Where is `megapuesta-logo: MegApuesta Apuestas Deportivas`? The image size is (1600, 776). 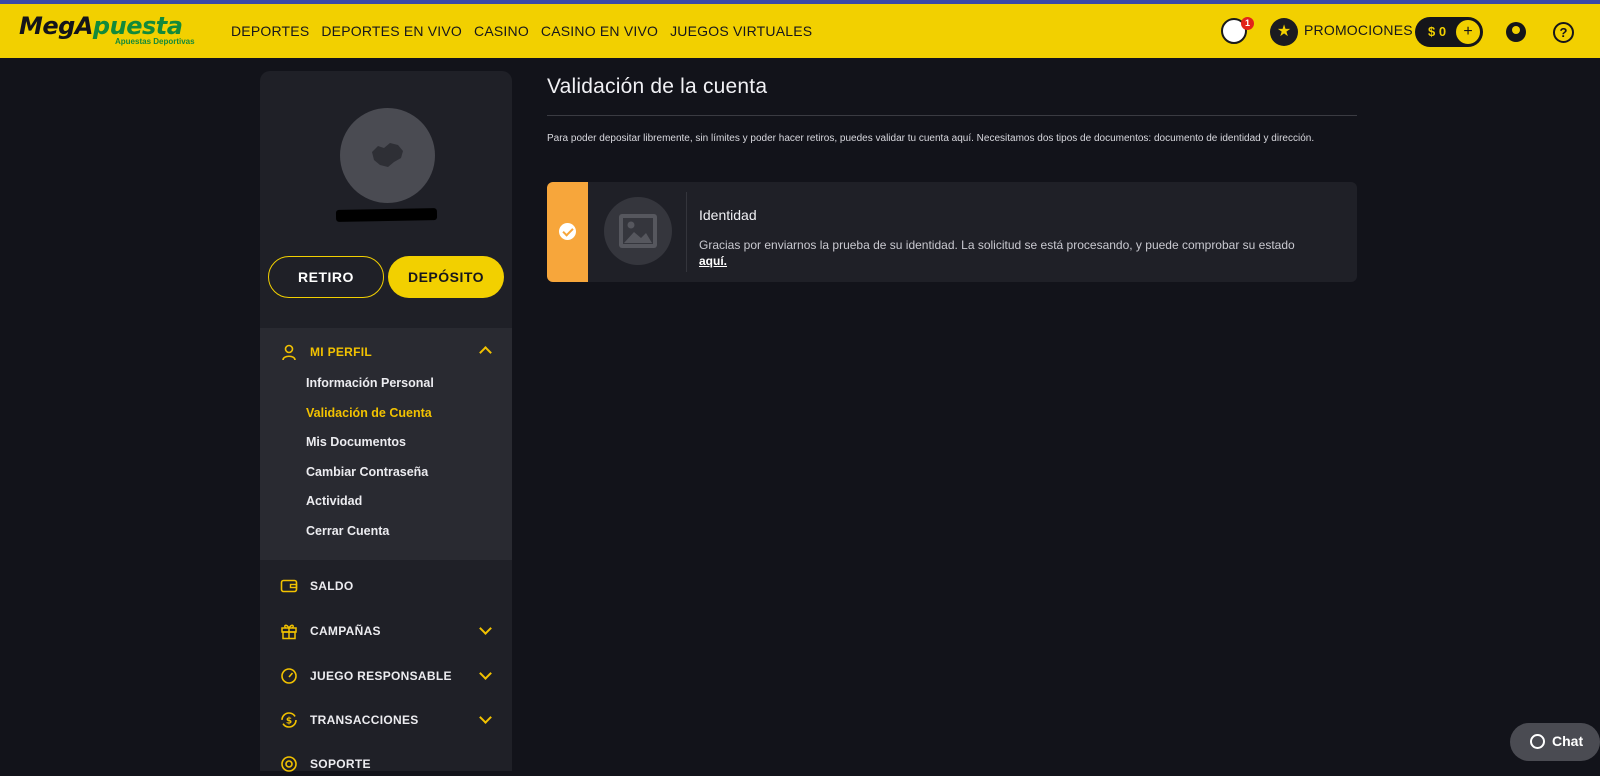
megapuesta-logo: MegApuesta Apuestas Deportivas is located at coordinates (107, 32).